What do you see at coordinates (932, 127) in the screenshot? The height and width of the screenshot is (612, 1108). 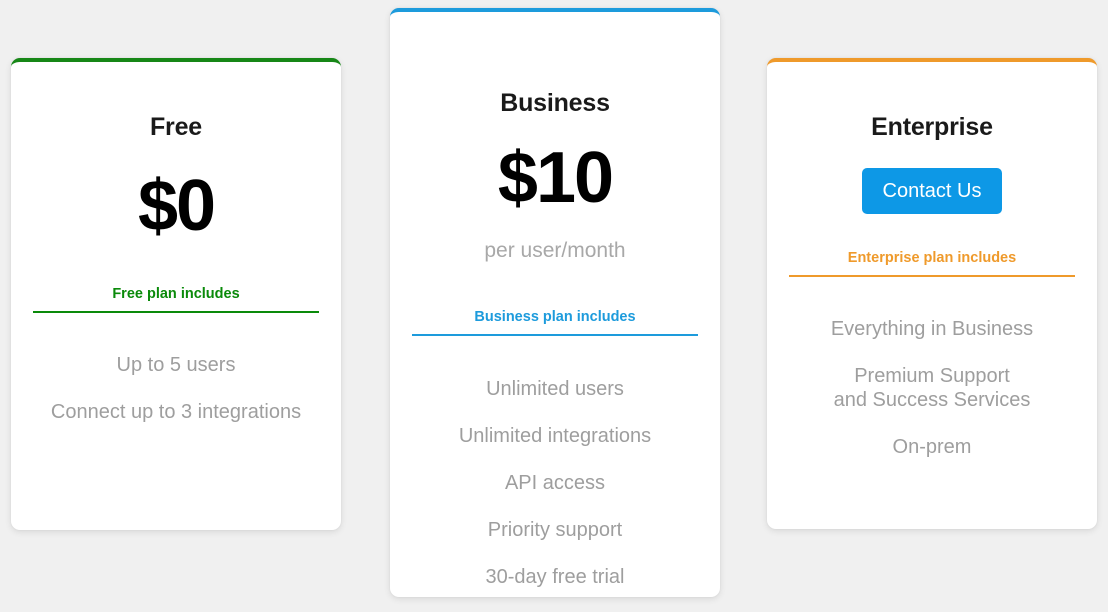 I see `plan-name-enterprise: Enterprise` at bounding box center [932, 127].